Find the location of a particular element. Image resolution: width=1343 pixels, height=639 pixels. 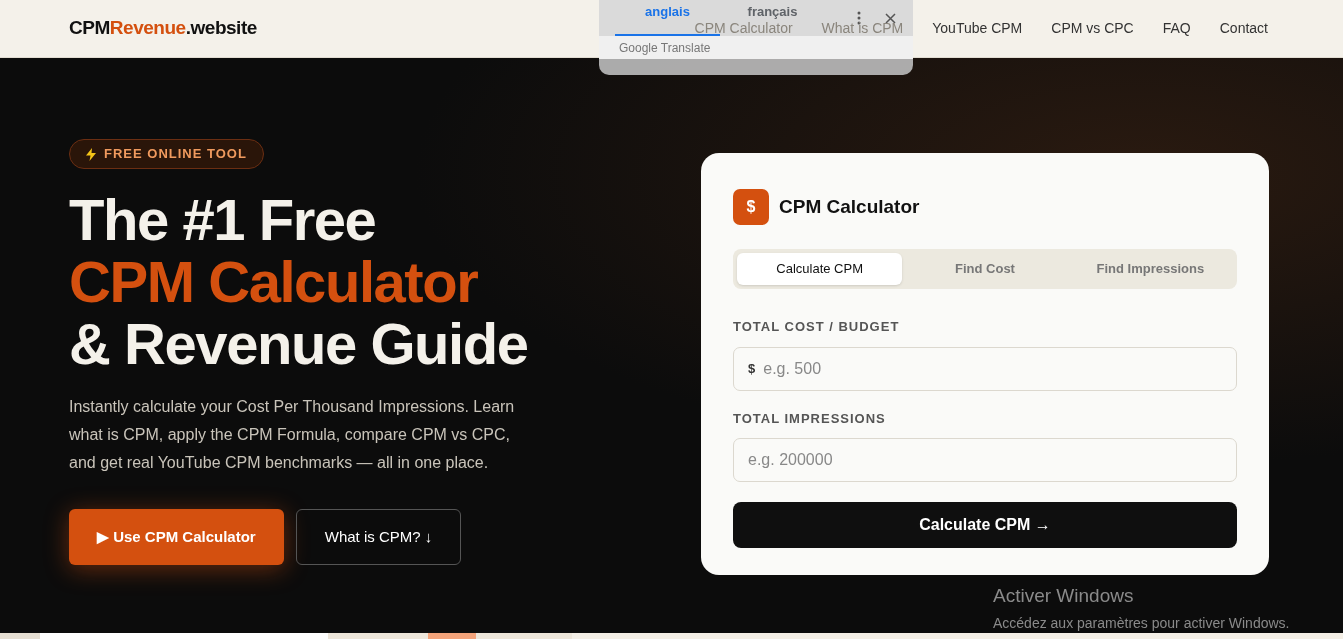

dollar-icon: $ is located at coordinates (751, 207).